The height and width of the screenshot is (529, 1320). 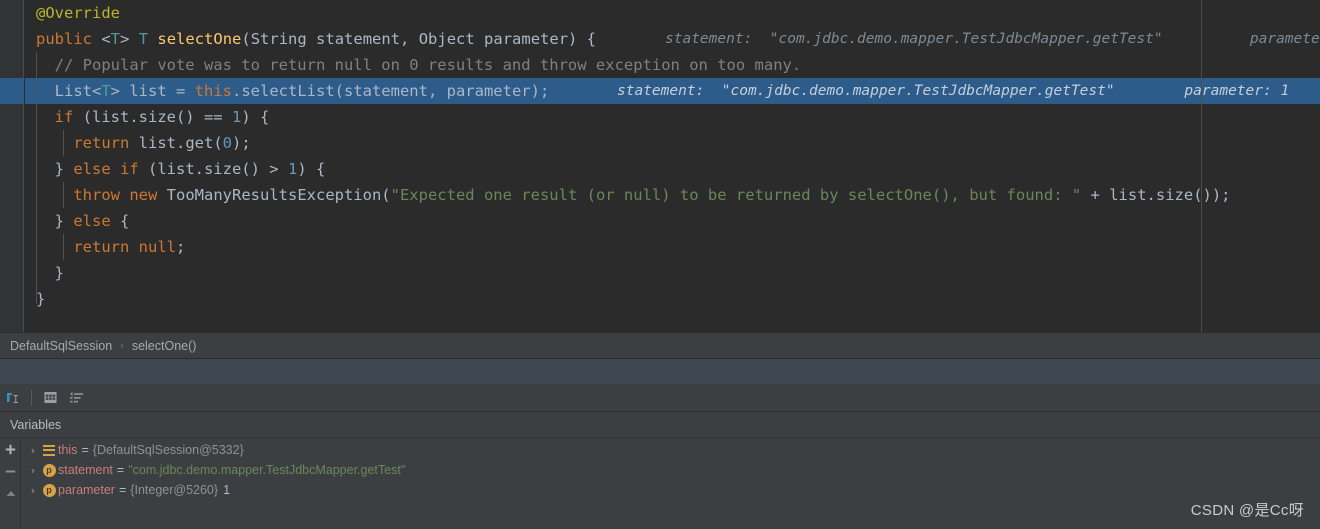 I want to click on code-token: Object, so click(x=446, y=39).